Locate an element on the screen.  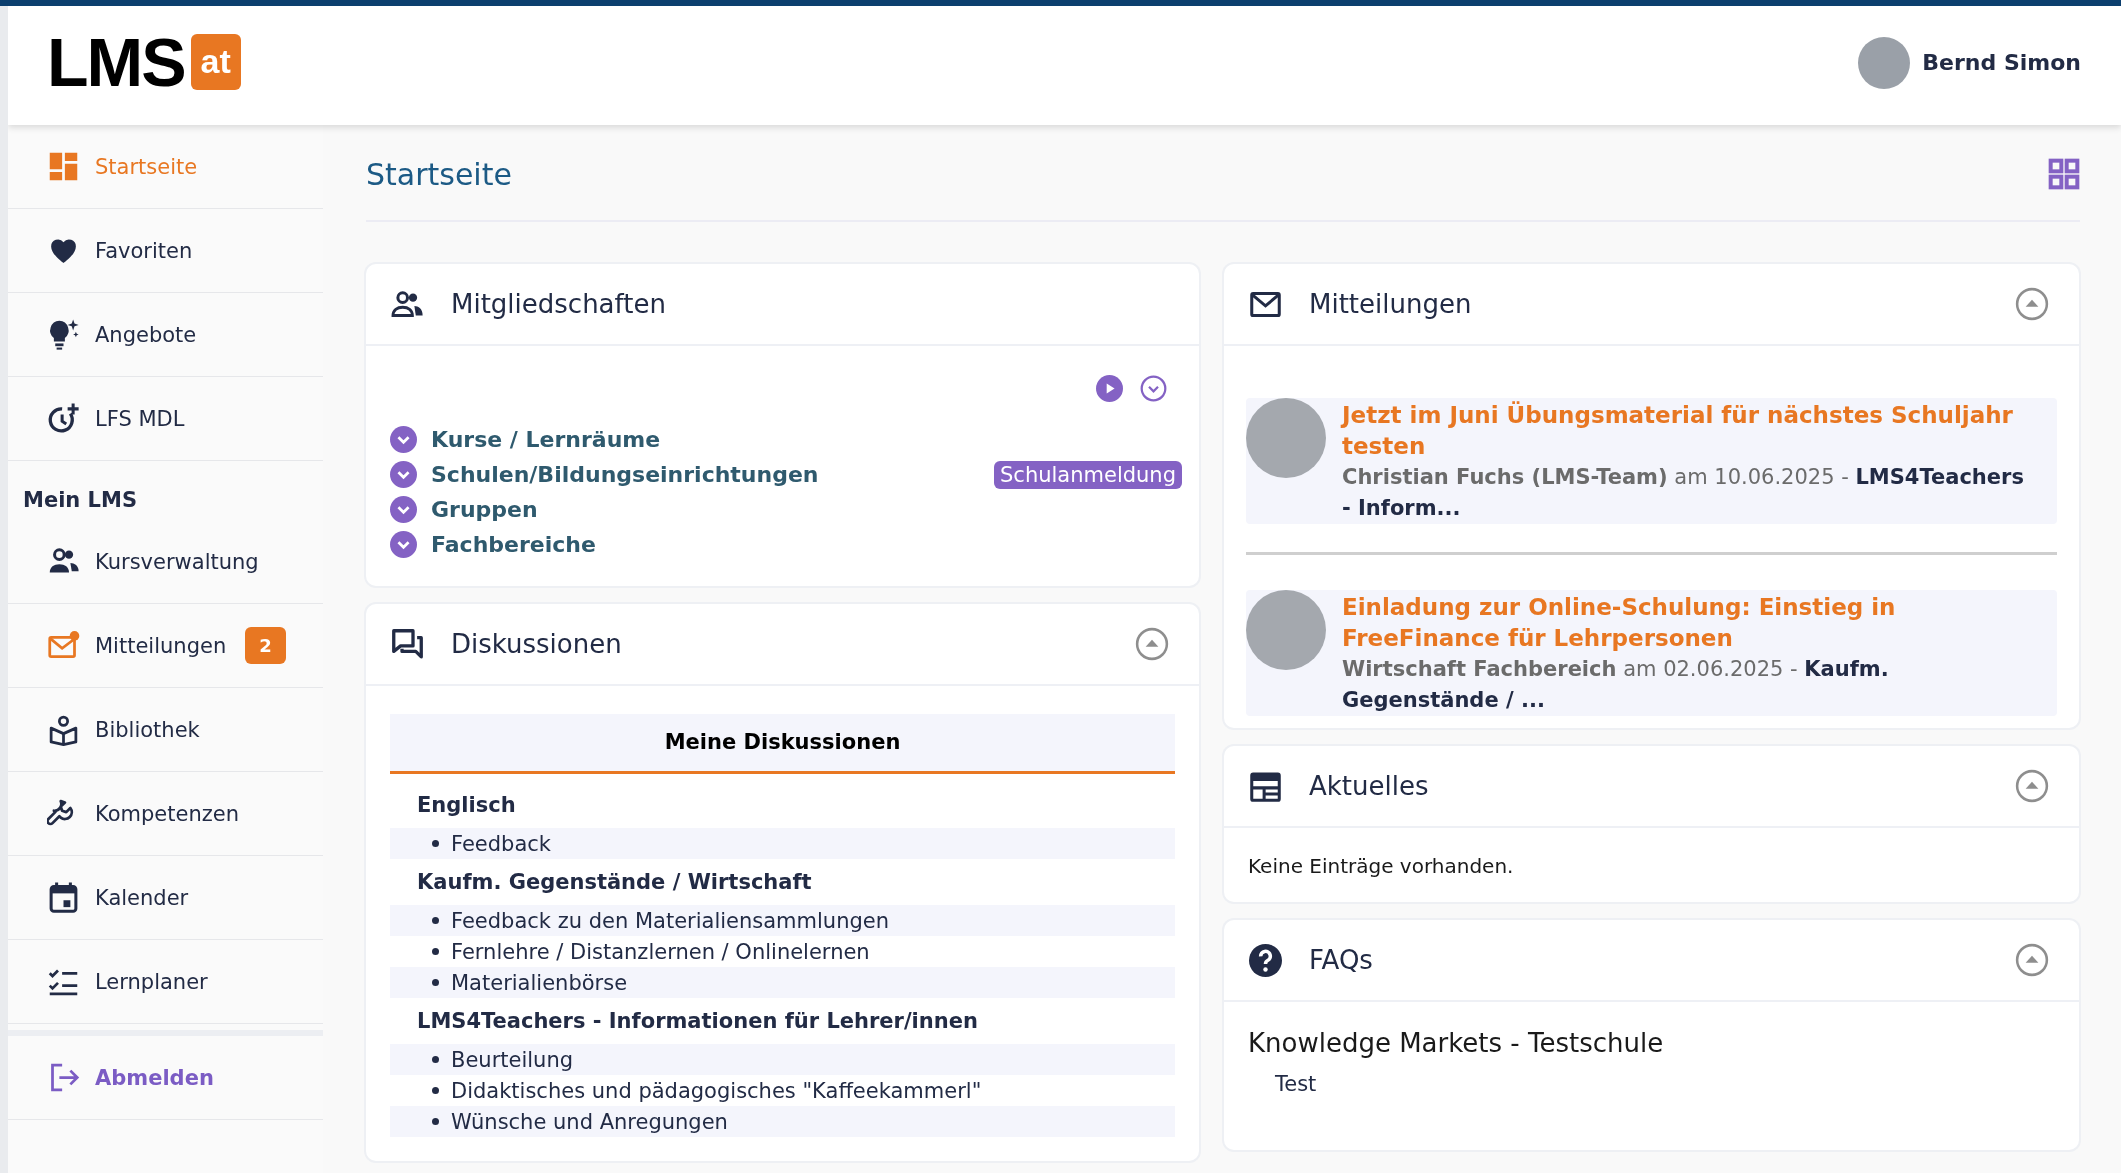
tab: Meine Diskussionen is located at coordinates (782, 744).